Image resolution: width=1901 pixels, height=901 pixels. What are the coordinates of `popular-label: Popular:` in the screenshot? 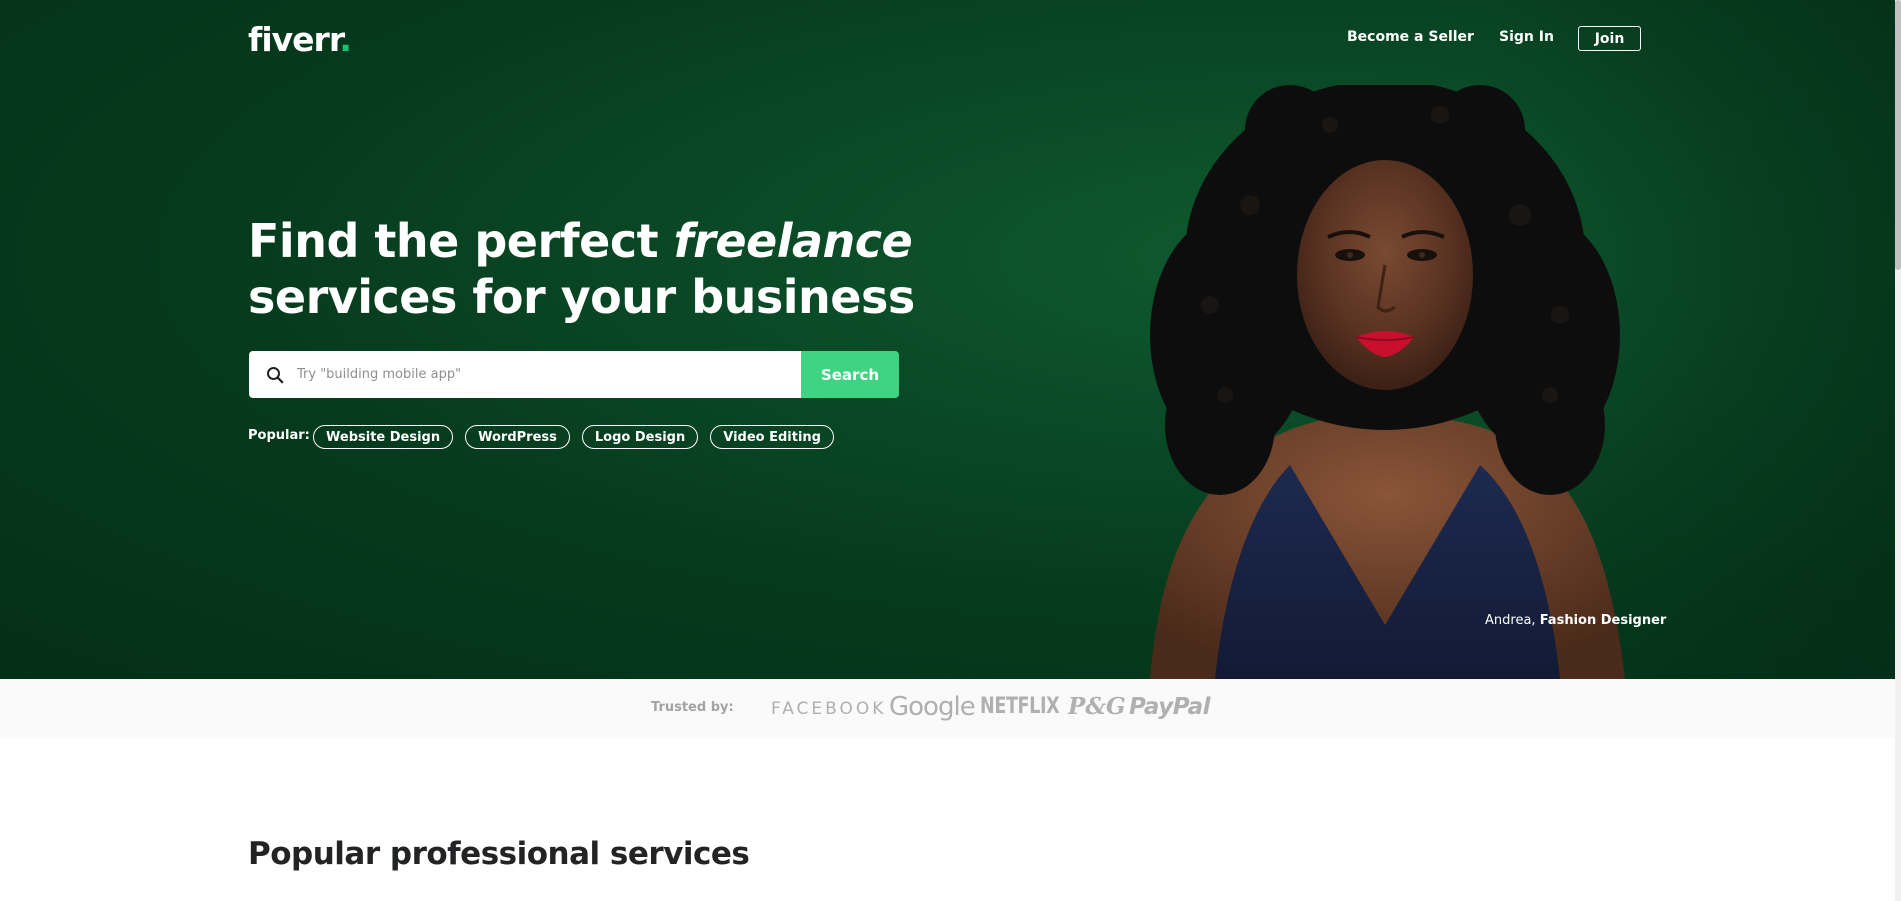 It's located at (279, 435).